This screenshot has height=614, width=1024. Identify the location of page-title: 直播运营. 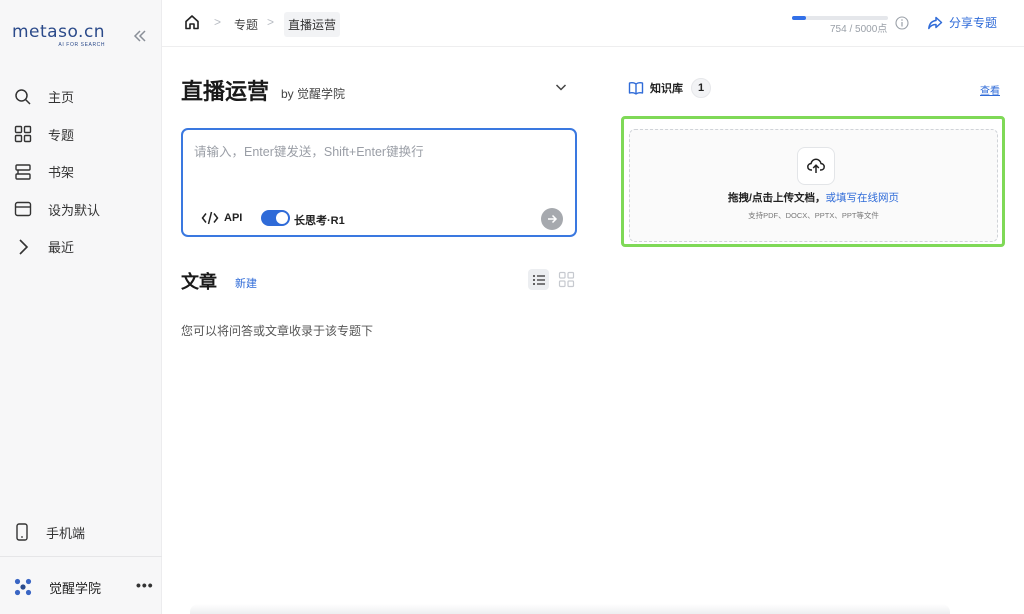
(225, 91).